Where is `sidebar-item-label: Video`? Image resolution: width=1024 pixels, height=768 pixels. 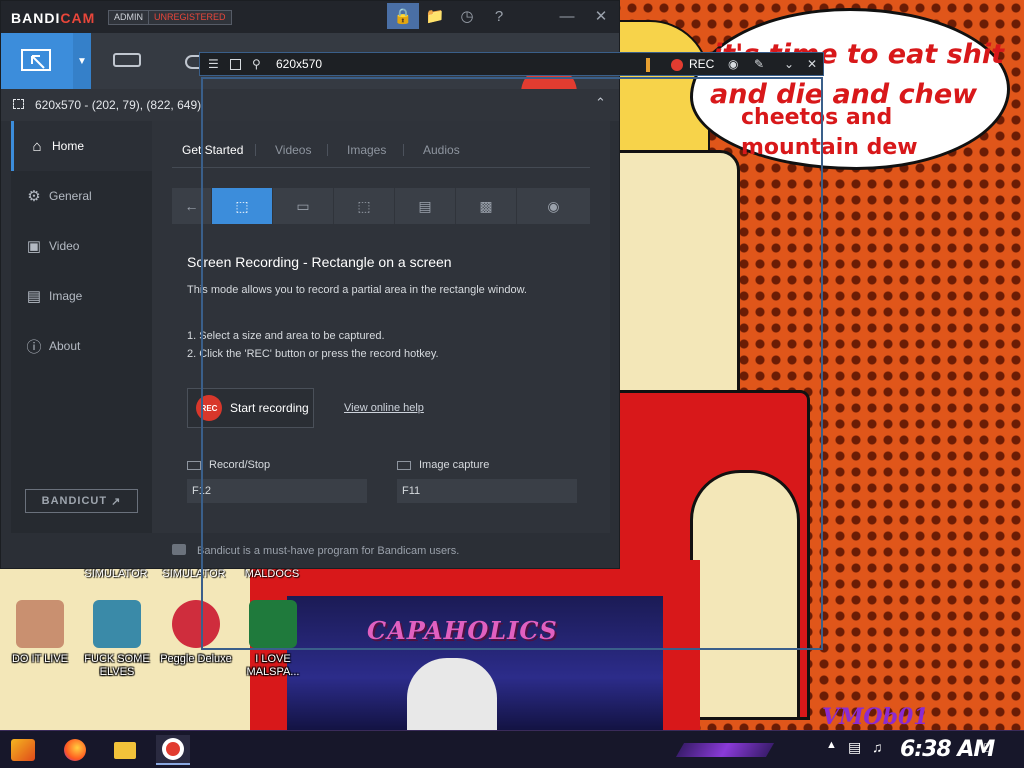
sidebar-item-label: Video is located at coordinates (64, 246).